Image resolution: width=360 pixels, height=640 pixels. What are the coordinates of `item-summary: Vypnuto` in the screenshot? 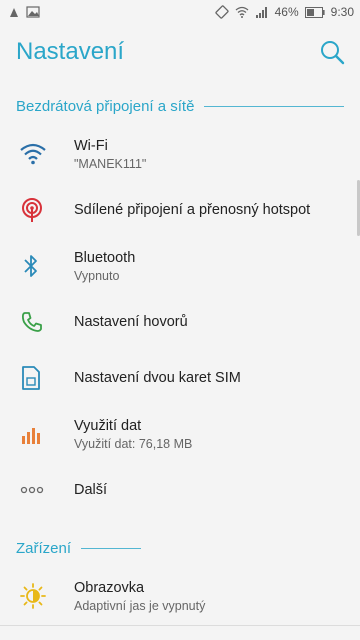 It's located at (97, 275).